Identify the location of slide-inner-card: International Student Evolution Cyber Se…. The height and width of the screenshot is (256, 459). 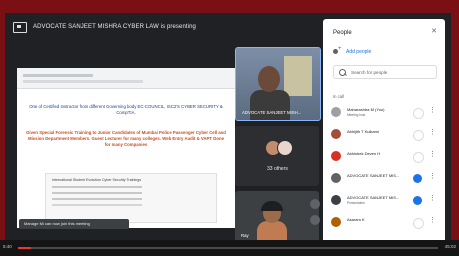
(131, 198).